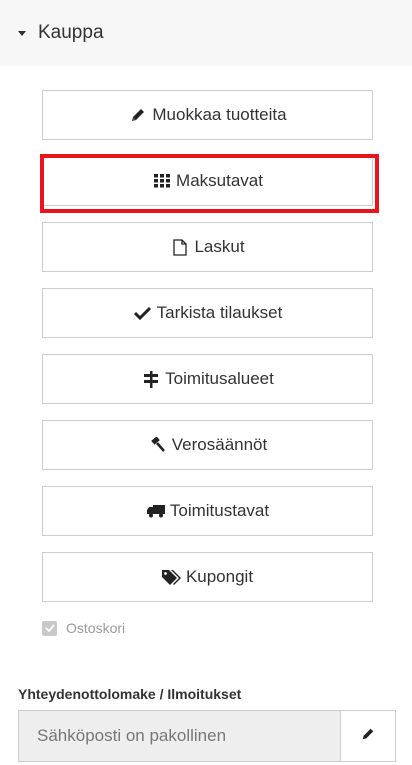 The height and width of the screenshot is (765, 412). I want to click on file-icon, so click(180, 247).